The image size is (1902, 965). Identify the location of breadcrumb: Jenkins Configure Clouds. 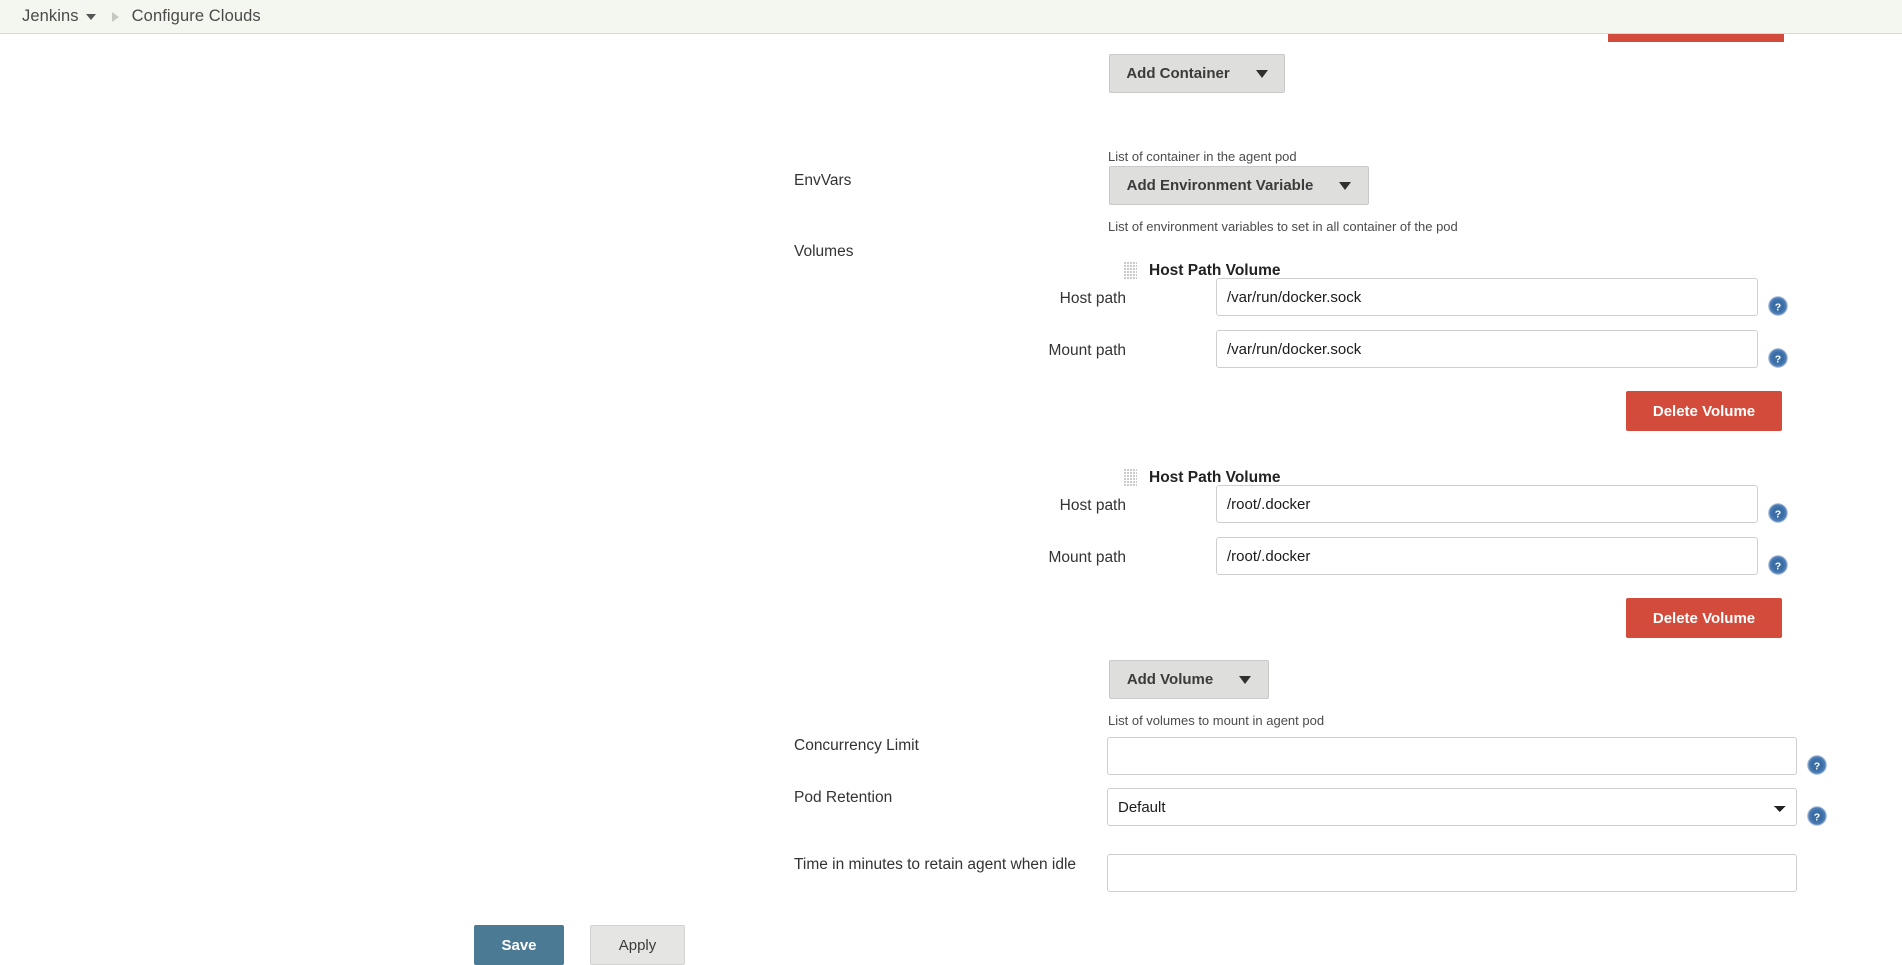
(141, 16).